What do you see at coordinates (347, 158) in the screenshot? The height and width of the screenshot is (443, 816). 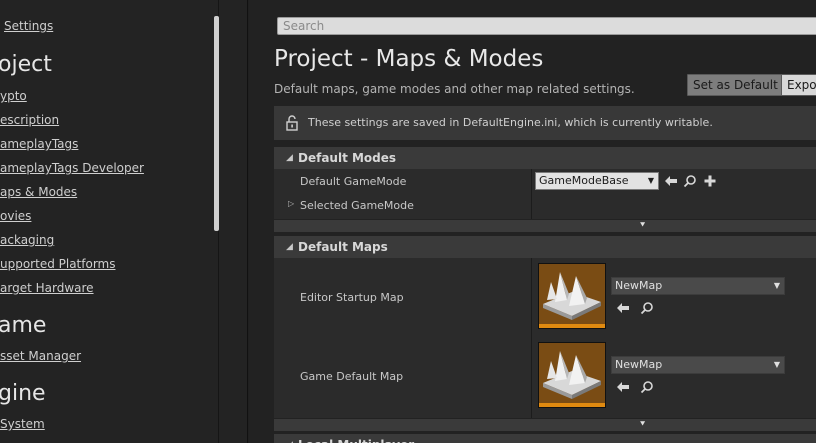 I see `section-title: Default Modes` at bounding box center [347, 158].